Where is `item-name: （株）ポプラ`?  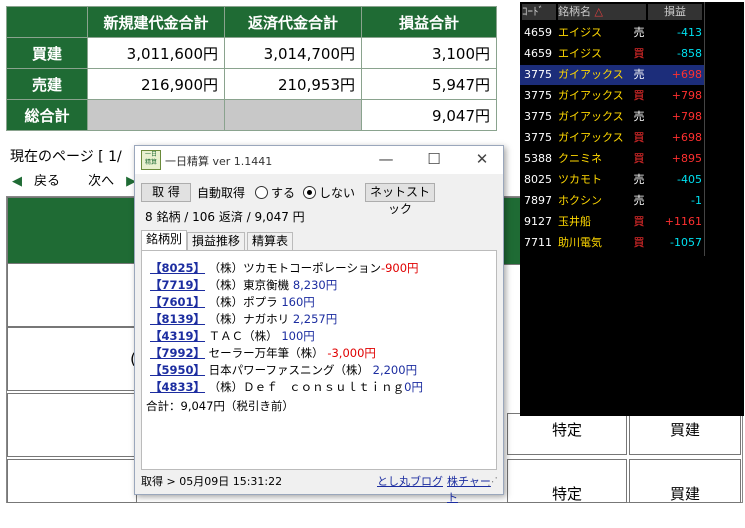
item-name: （株）ポプラ is located at coordinates (243, 302).